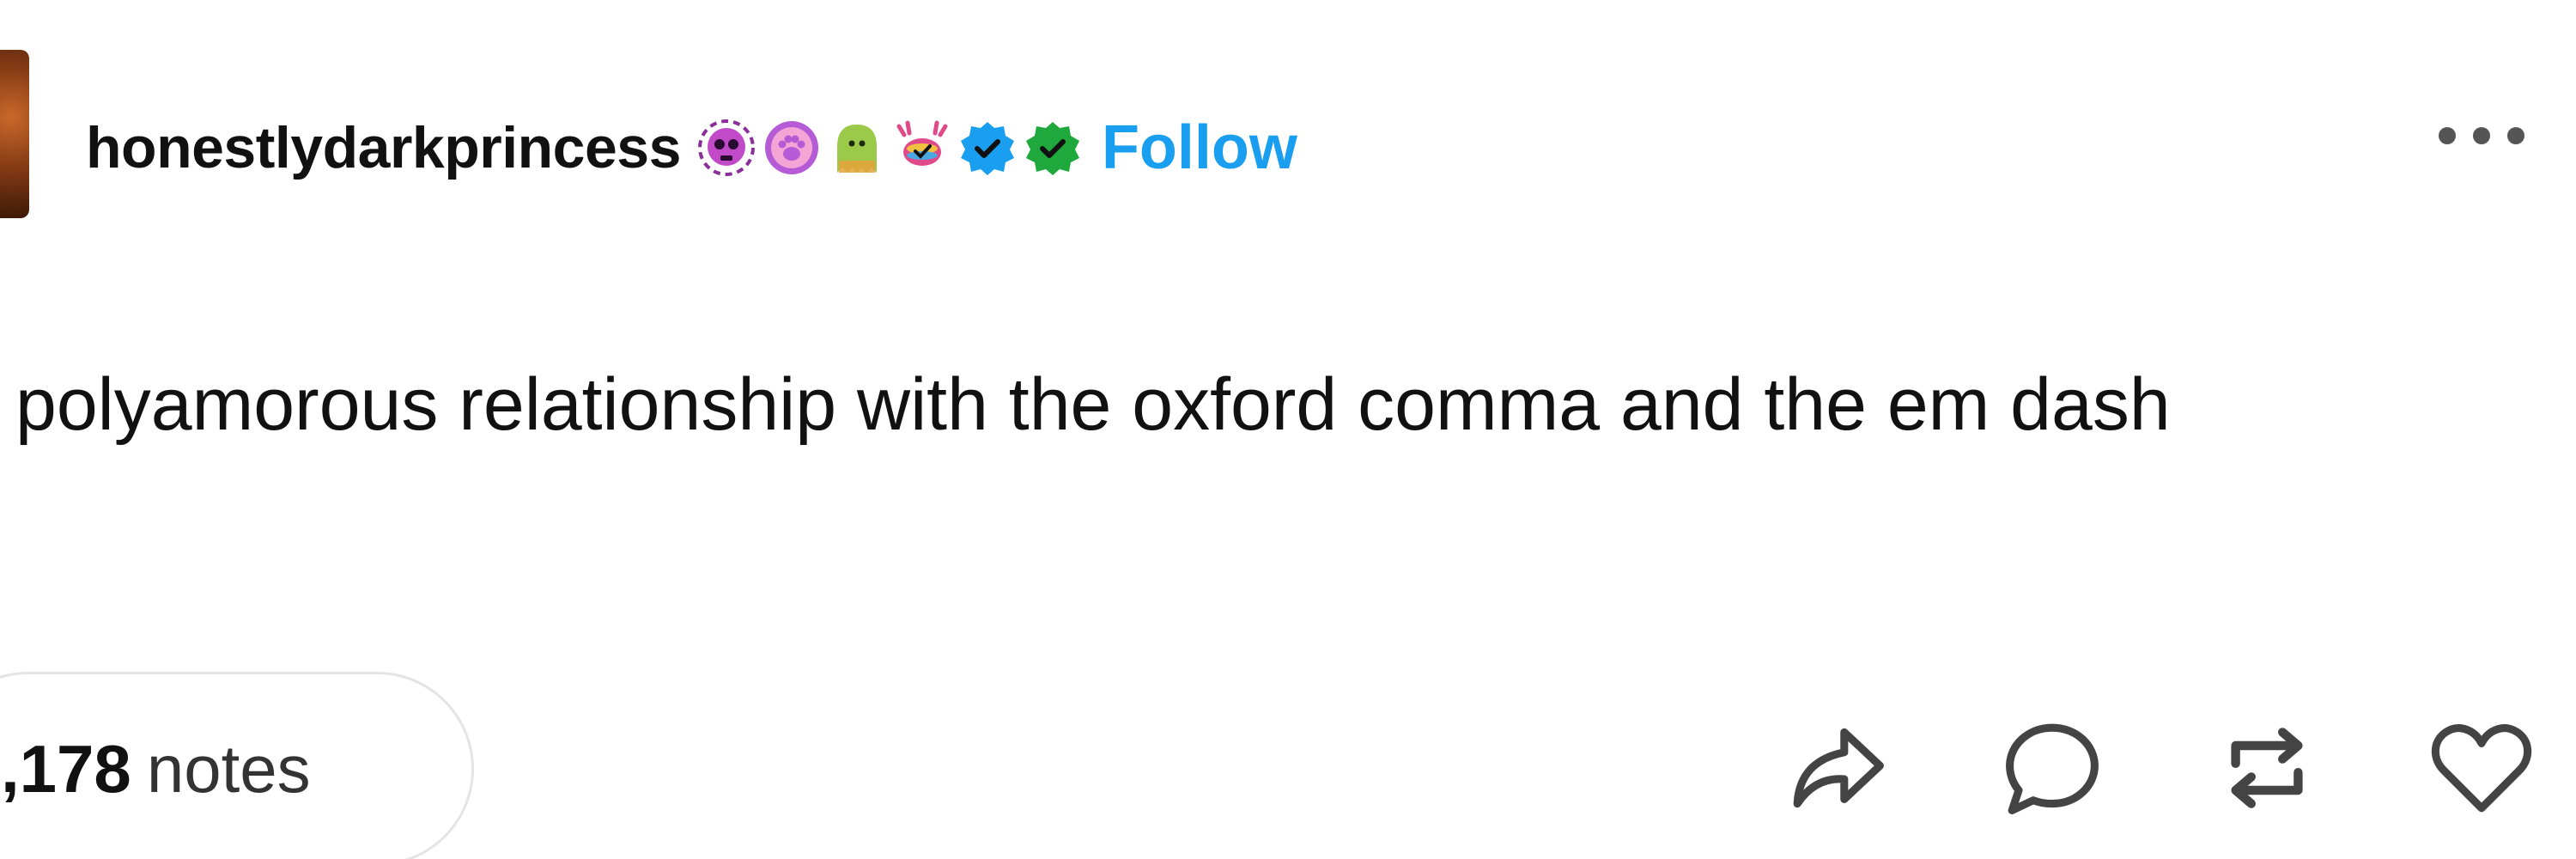 This screenshot has width=2576, height=859. I want to click on reblog-button, so click(2267, 768).